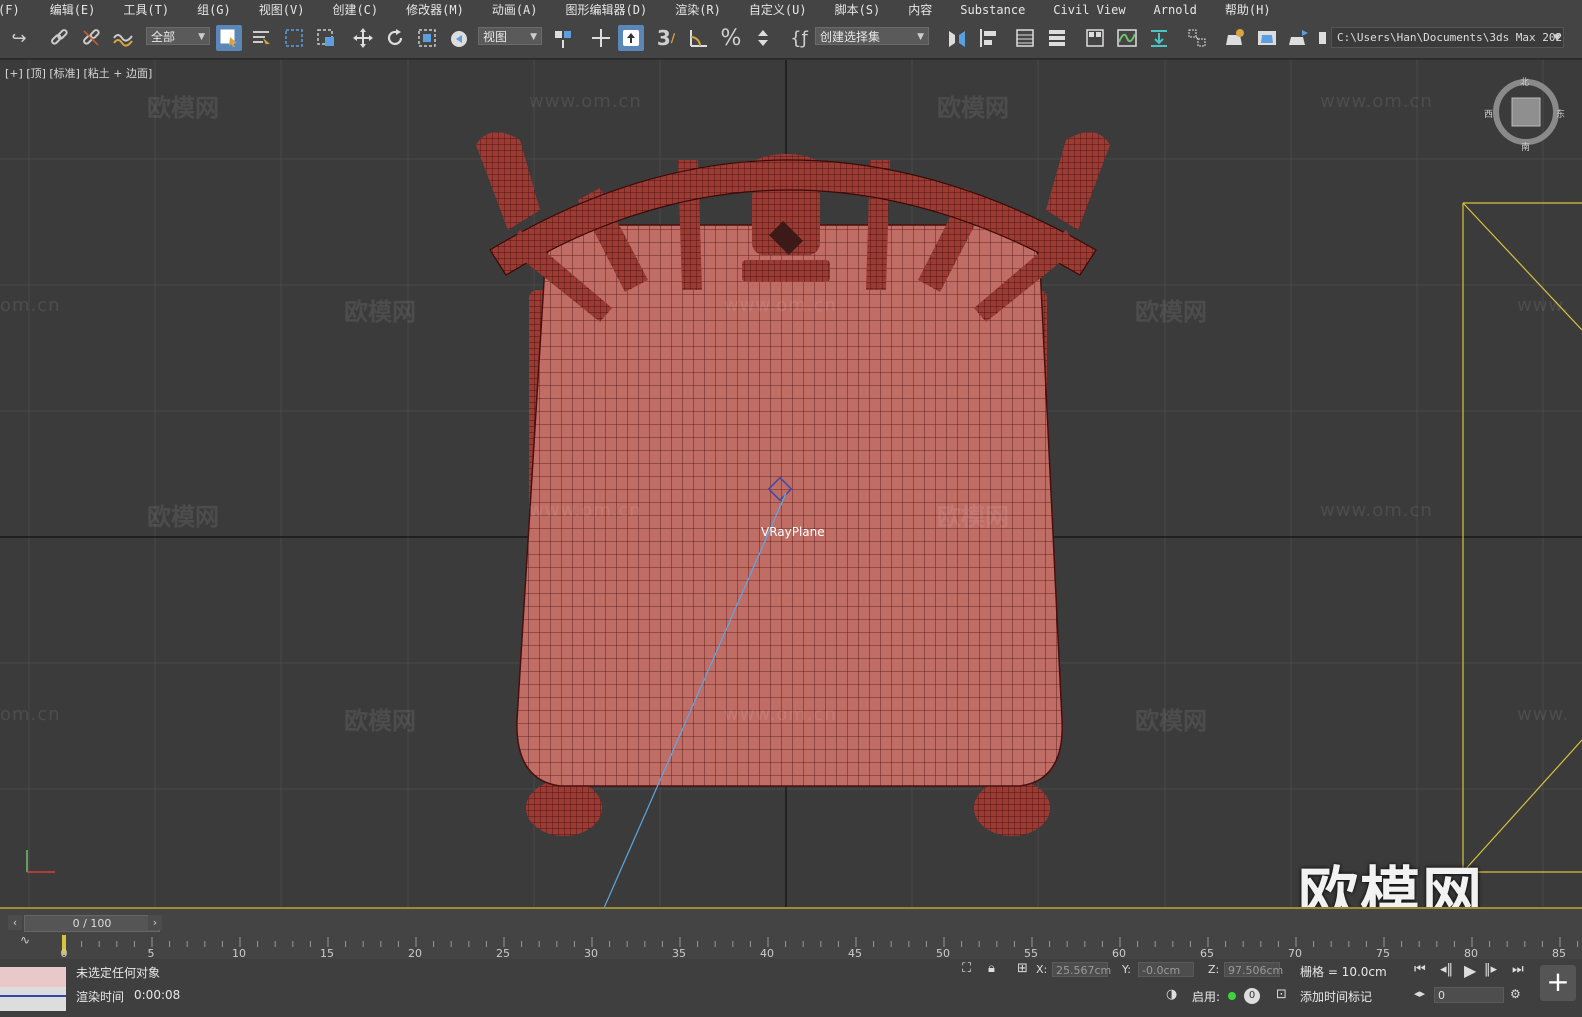  What do you see at coordinates (1441, 995) in the screenshot?
I see `current-frame-value: 0` at bounding box center [1441, 995].